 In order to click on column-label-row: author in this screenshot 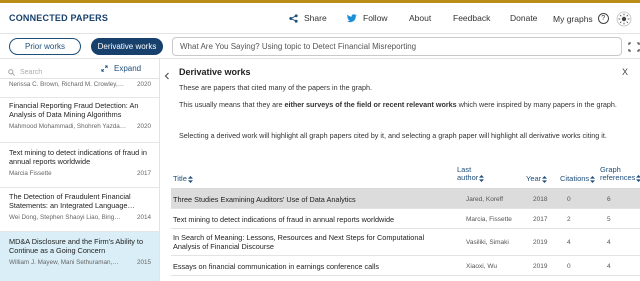, I will do `click(471, 177)`.